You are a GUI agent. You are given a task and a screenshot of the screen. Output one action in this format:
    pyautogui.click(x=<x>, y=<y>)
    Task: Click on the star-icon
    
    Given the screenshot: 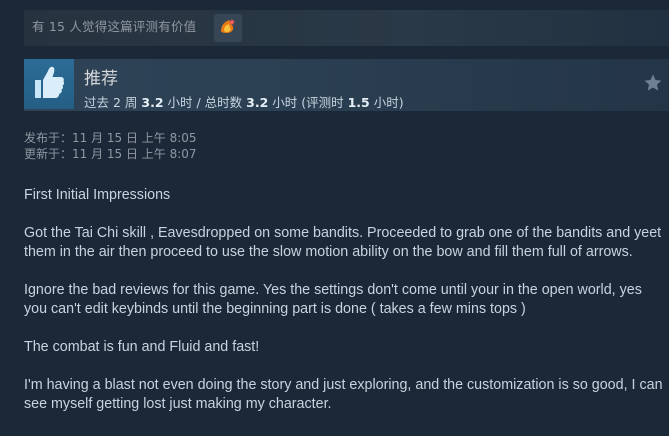 What is the action you would take?
    pyautogui.click(x=653, y=85)
    